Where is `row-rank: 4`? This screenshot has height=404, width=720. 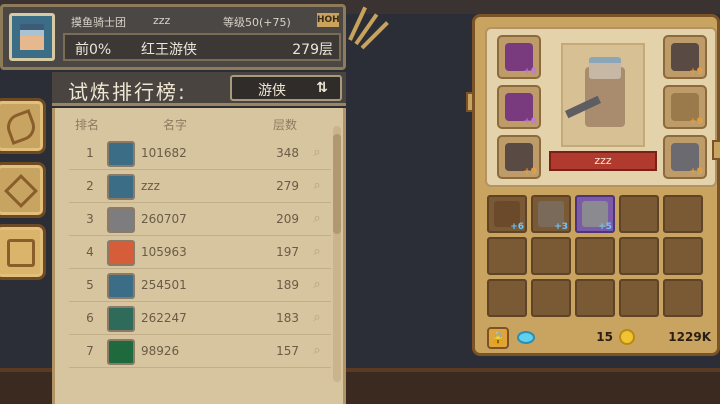 row-rank: 4 is located at coordinates (90, 252).